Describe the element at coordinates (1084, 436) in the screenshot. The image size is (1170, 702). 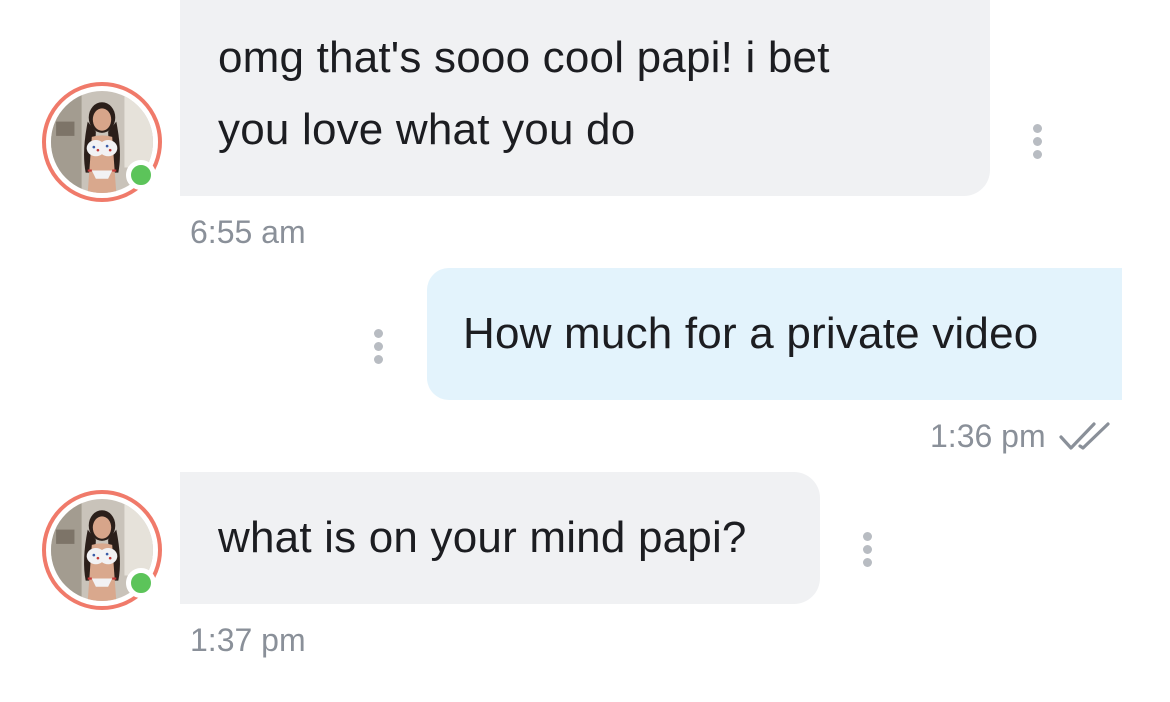
I see `double-check-icon` at that location.